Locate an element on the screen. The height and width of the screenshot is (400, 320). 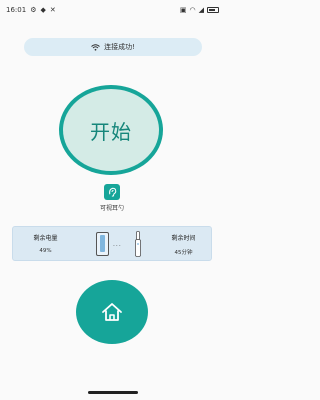
home-button is located at coordinates (112, 312).